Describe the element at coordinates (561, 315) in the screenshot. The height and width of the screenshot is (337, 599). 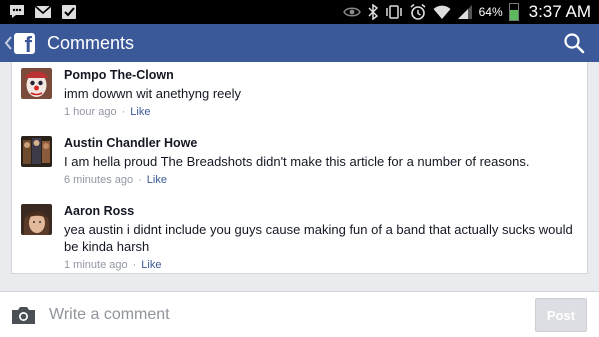
I see `post-button: Post` at that location.